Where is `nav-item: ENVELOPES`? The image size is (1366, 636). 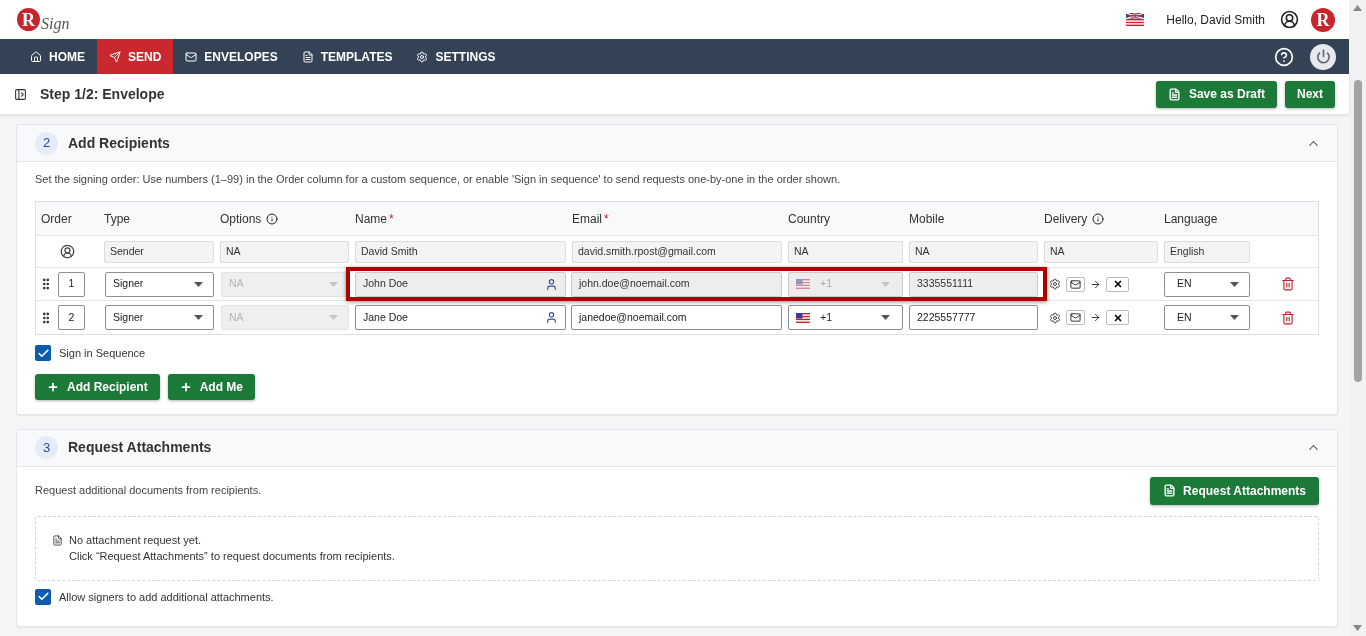
nav-item: ENVELOPES is located at coordinates (231, 56).